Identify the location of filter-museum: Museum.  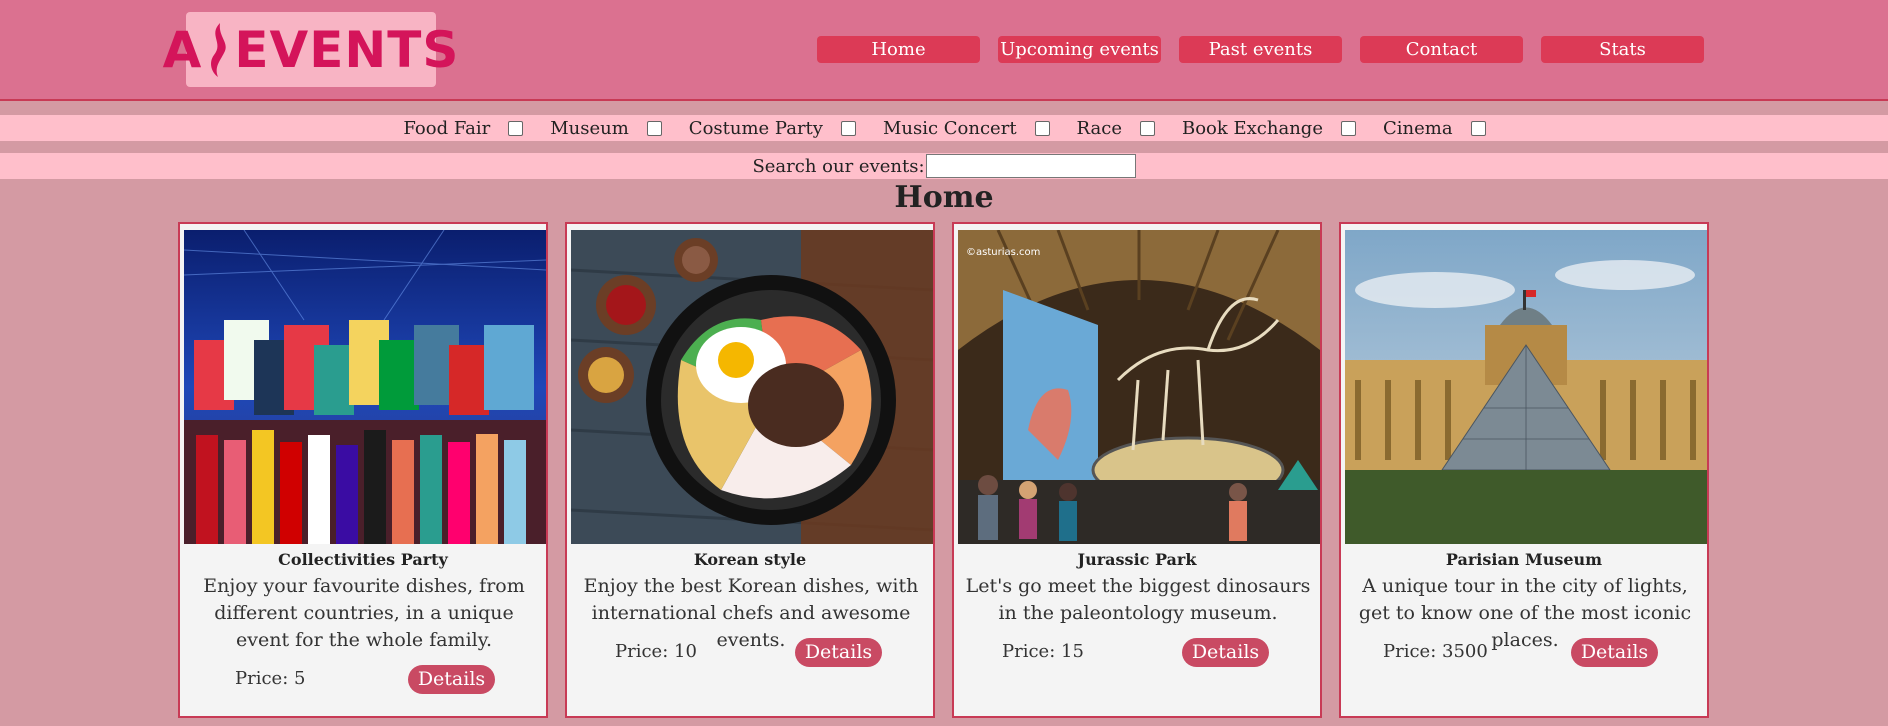
(606, 128).